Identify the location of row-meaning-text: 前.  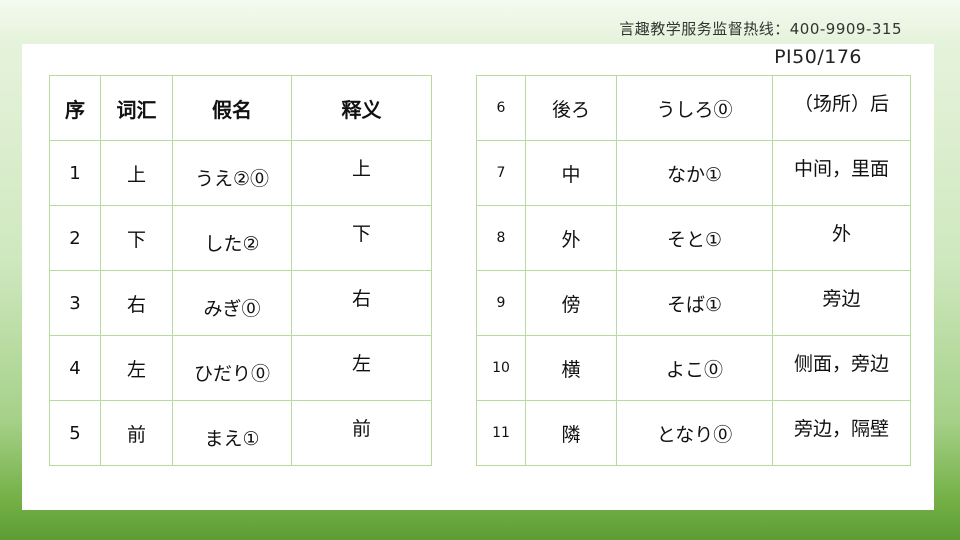
(361, 428).